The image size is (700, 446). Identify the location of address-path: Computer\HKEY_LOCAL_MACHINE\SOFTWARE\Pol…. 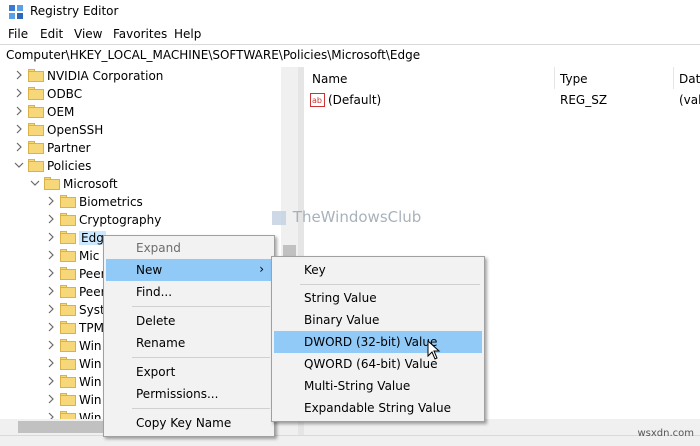
(213, 55).